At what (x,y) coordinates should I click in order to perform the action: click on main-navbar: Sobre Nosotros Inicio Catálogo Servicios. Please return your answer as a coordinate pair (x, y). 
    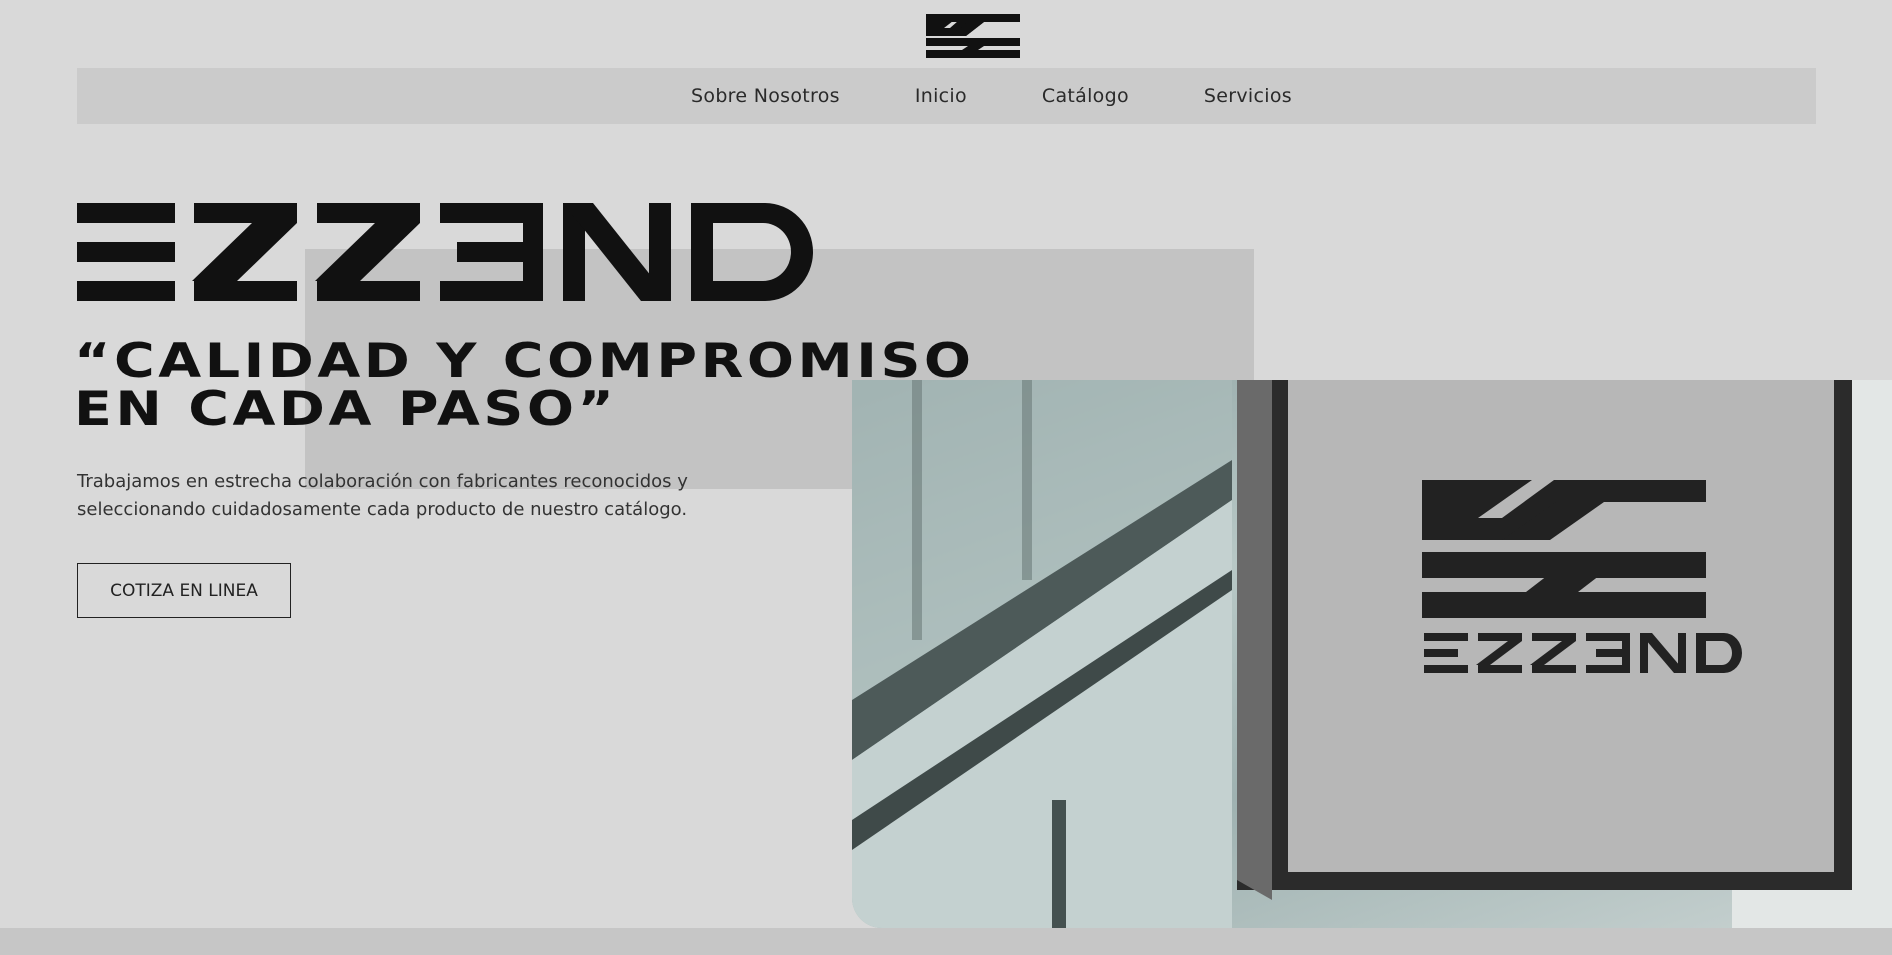
    Looking at the image, I should click on (946, 96).